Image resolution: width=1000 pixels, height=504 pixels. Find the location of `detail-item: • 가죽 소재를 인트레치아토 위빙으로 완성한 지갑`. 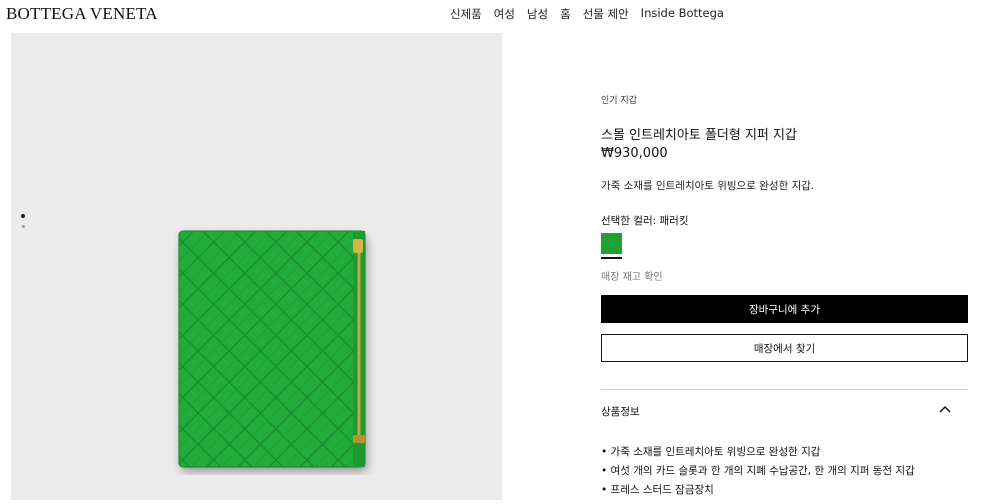

detail-item: • 가죽 소재를 인트레치아토 위빙으로 완성한 지갑 is located at coordinates (711, 452).